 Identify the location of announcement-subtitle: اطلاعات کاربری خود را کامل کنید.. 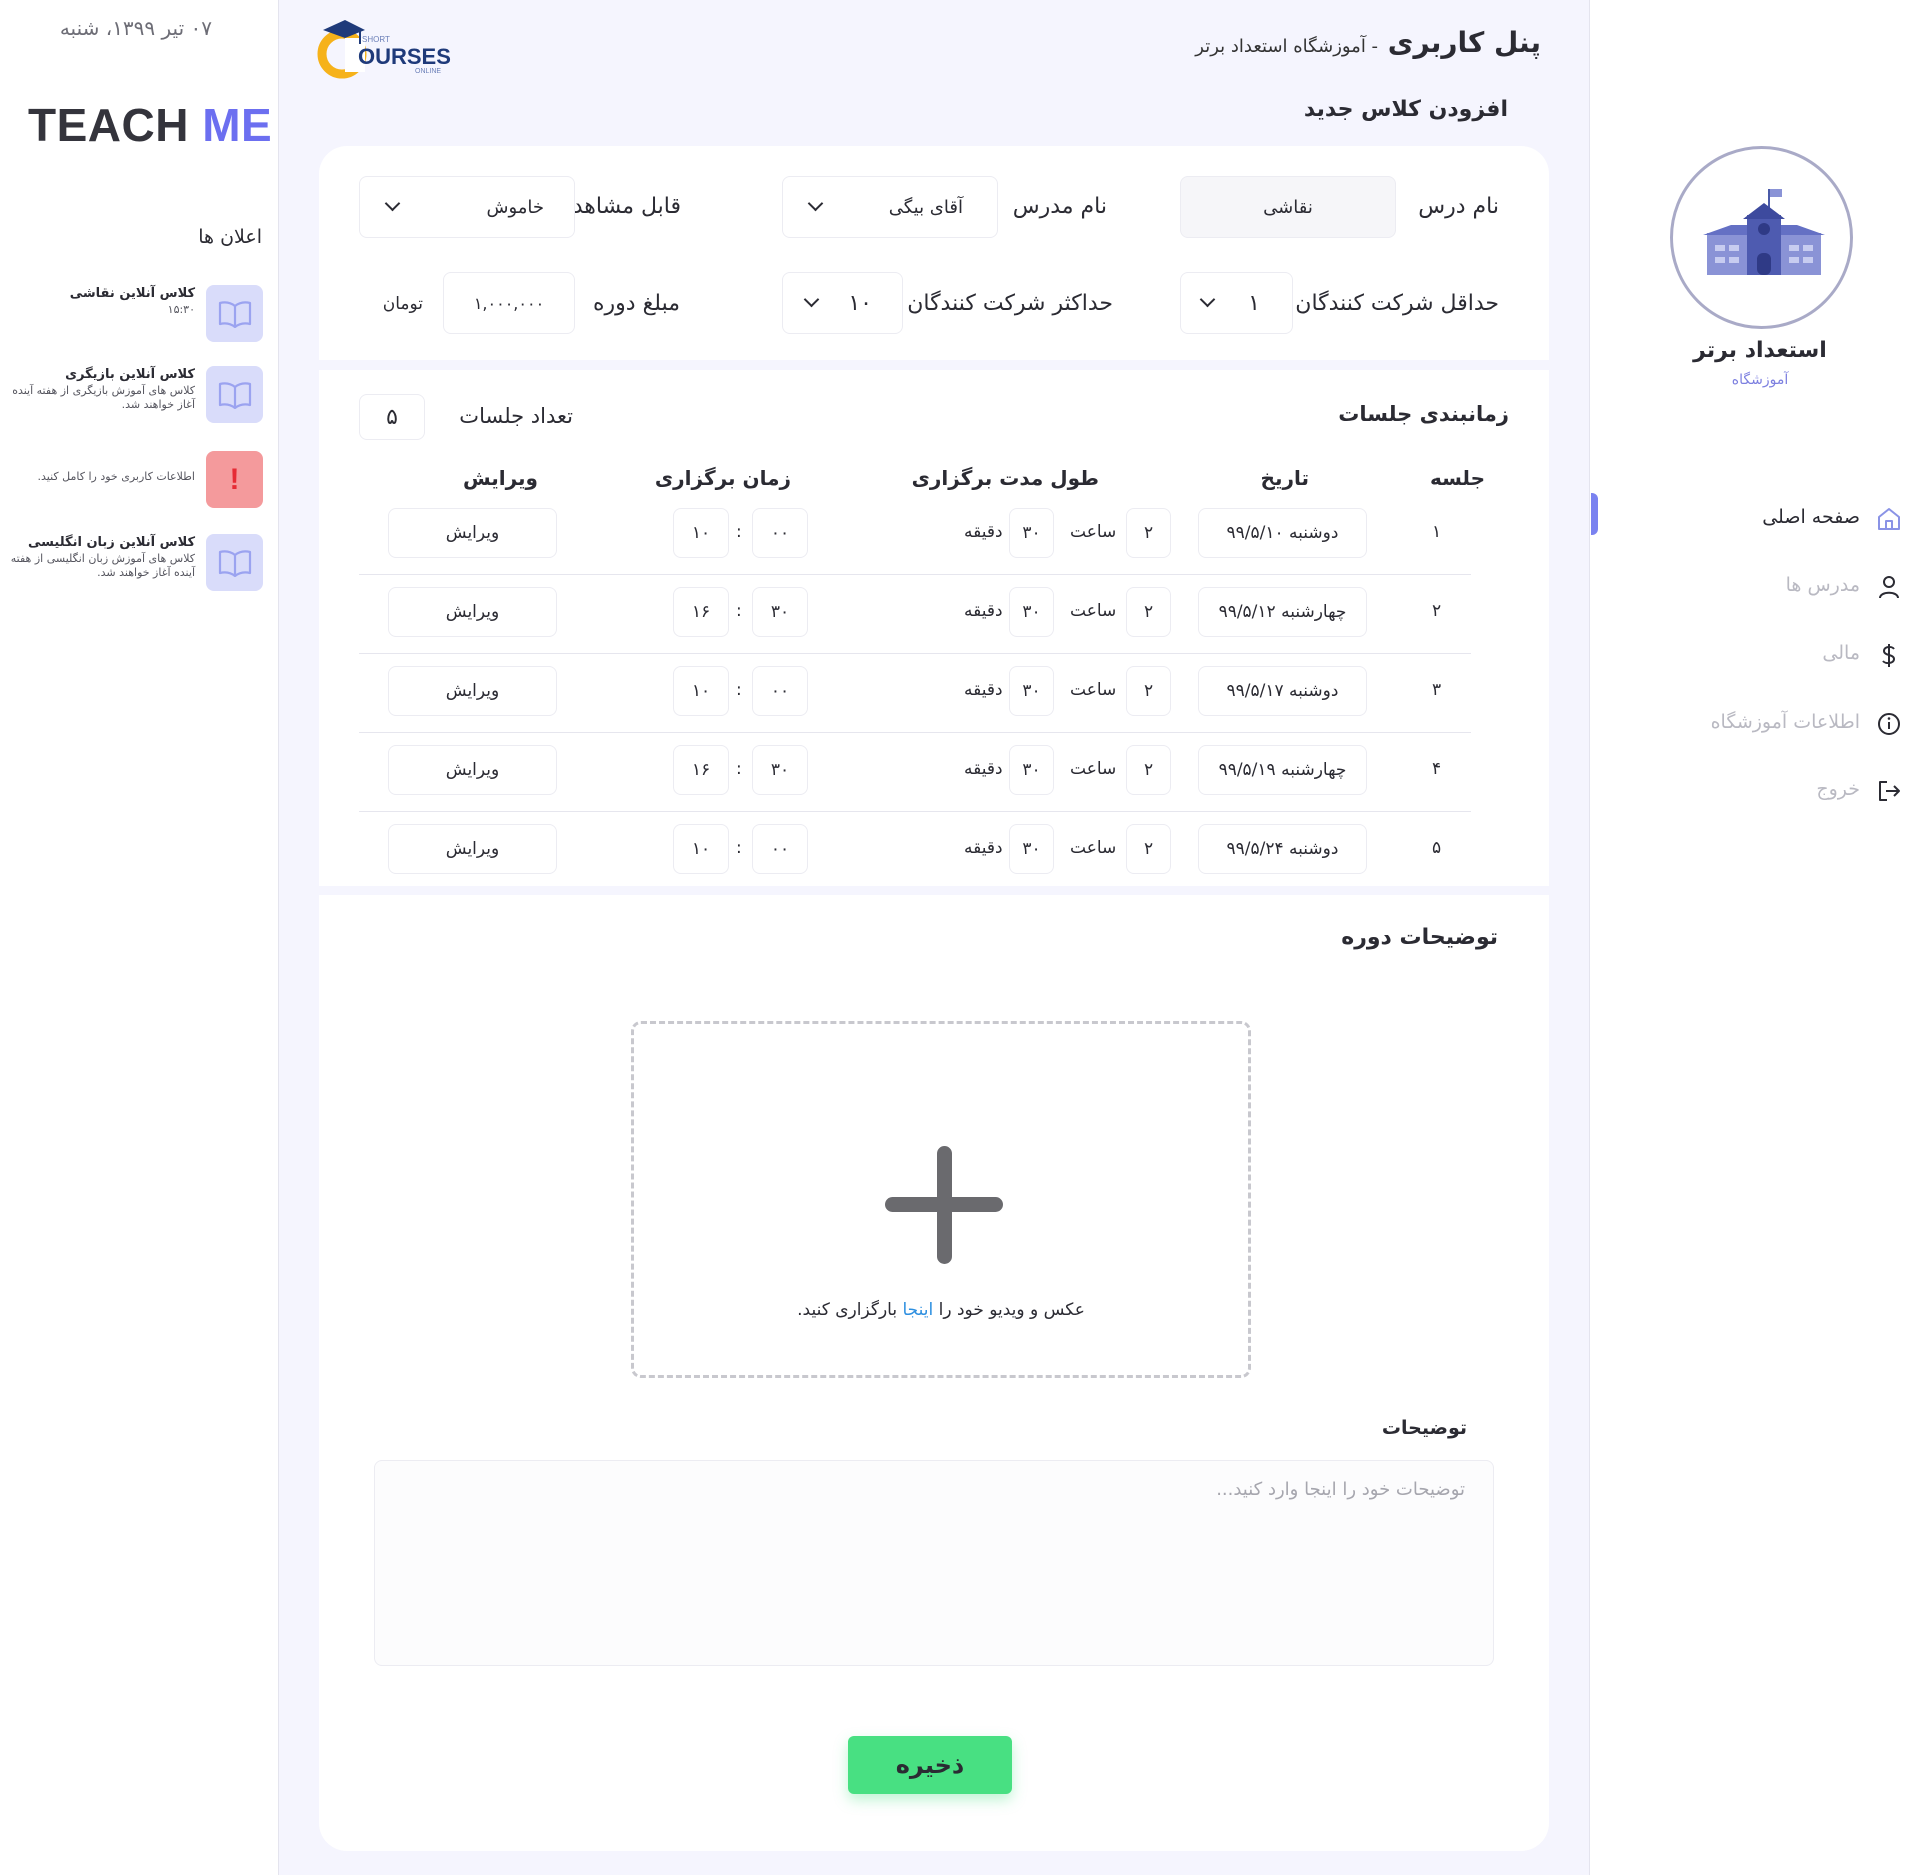
(116, 476).